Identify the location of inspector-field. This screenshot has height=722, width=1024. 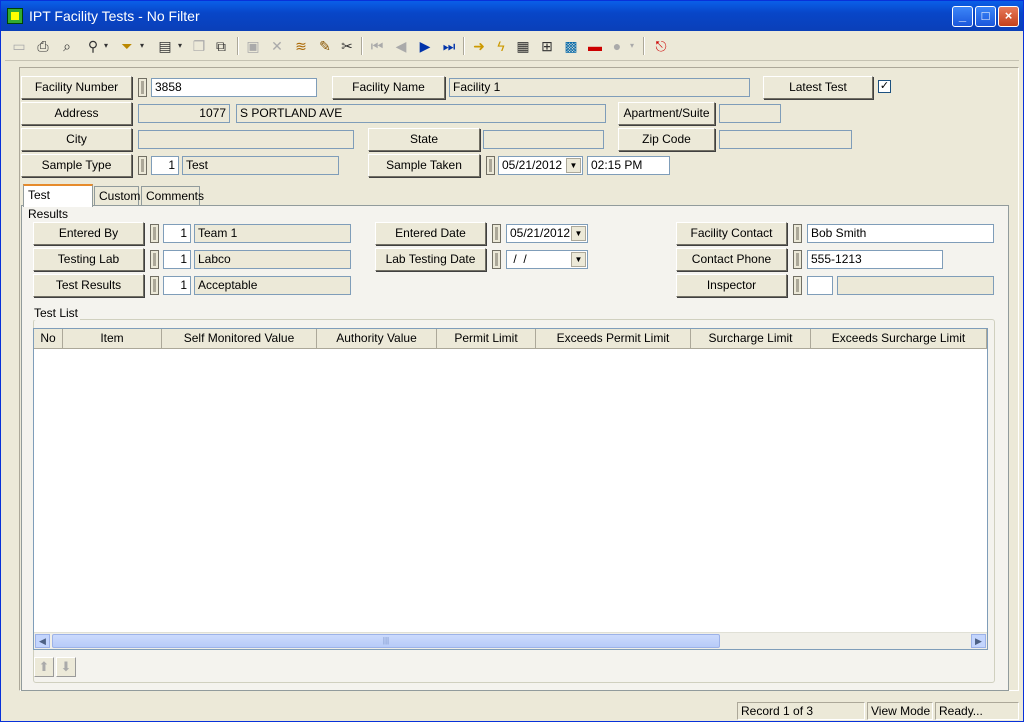
(915, 285).